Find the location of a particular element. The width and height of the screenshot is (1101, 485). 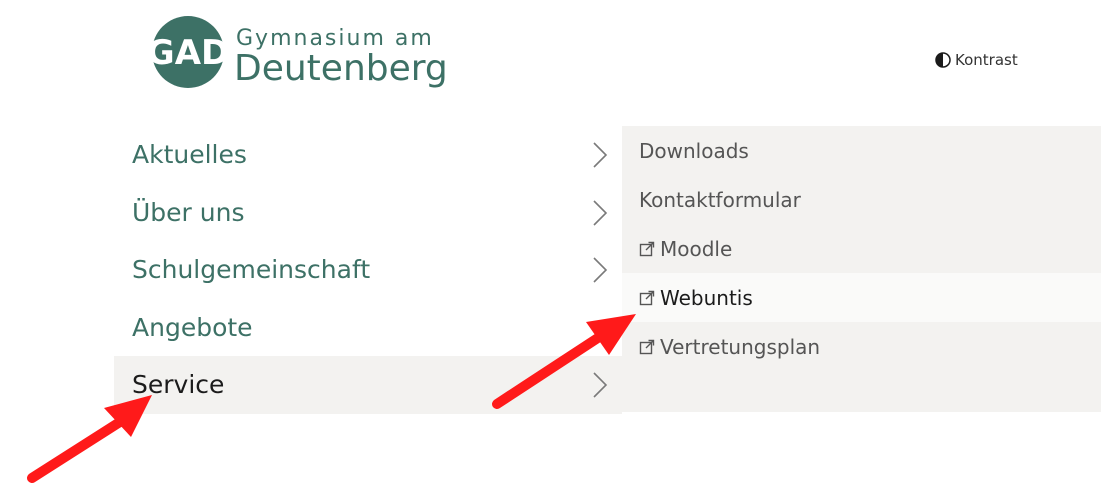

menu-item-angebote: Angebote is located at coordinates (368, 328).